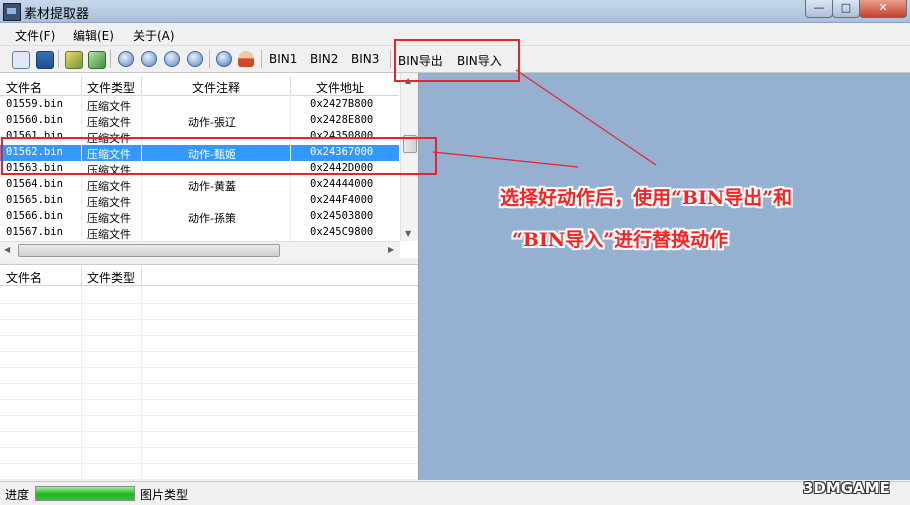  What do you see at coordinates (646, 198) in the screenshot?
I see `annotation-text-line1: 选择好动作后，使用“BIN导出”和` at bounding box center [646, 198].